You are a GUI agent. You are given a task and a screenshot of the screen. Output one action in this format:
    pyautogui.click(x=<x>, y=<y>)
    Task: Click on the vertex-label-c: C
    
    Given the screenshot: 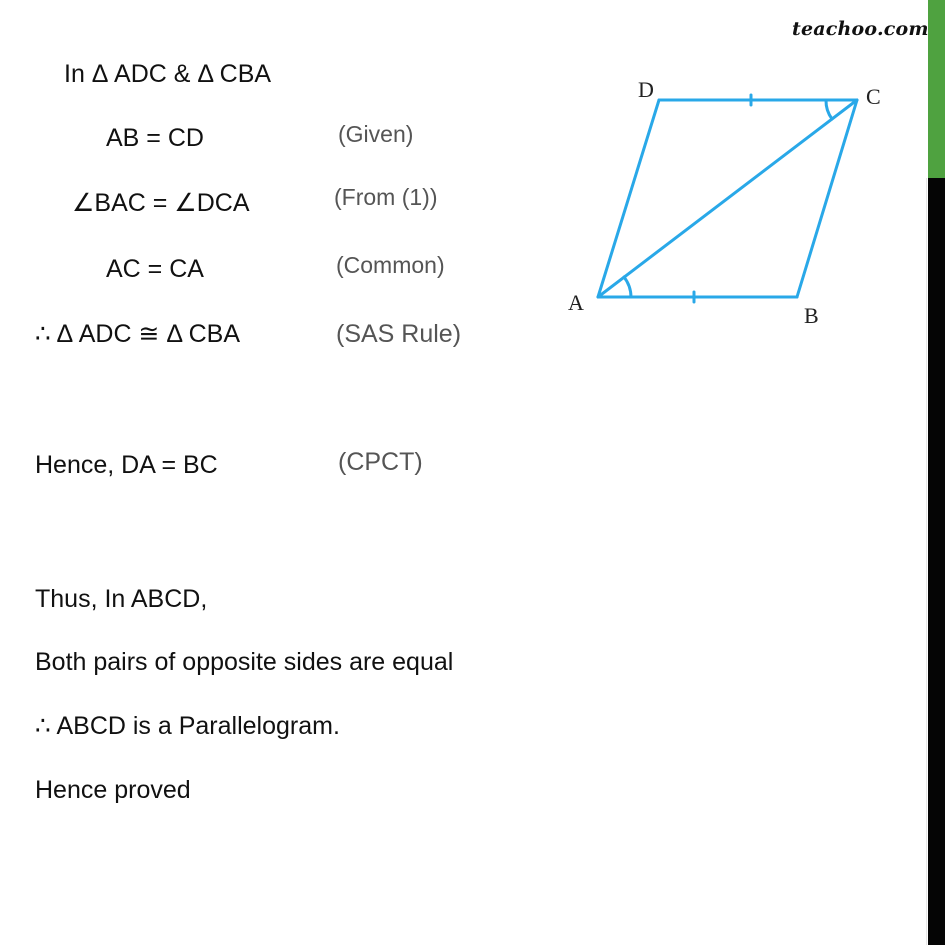 What is the action you would take?
    pyautogui.click(x=873, y=96)
    